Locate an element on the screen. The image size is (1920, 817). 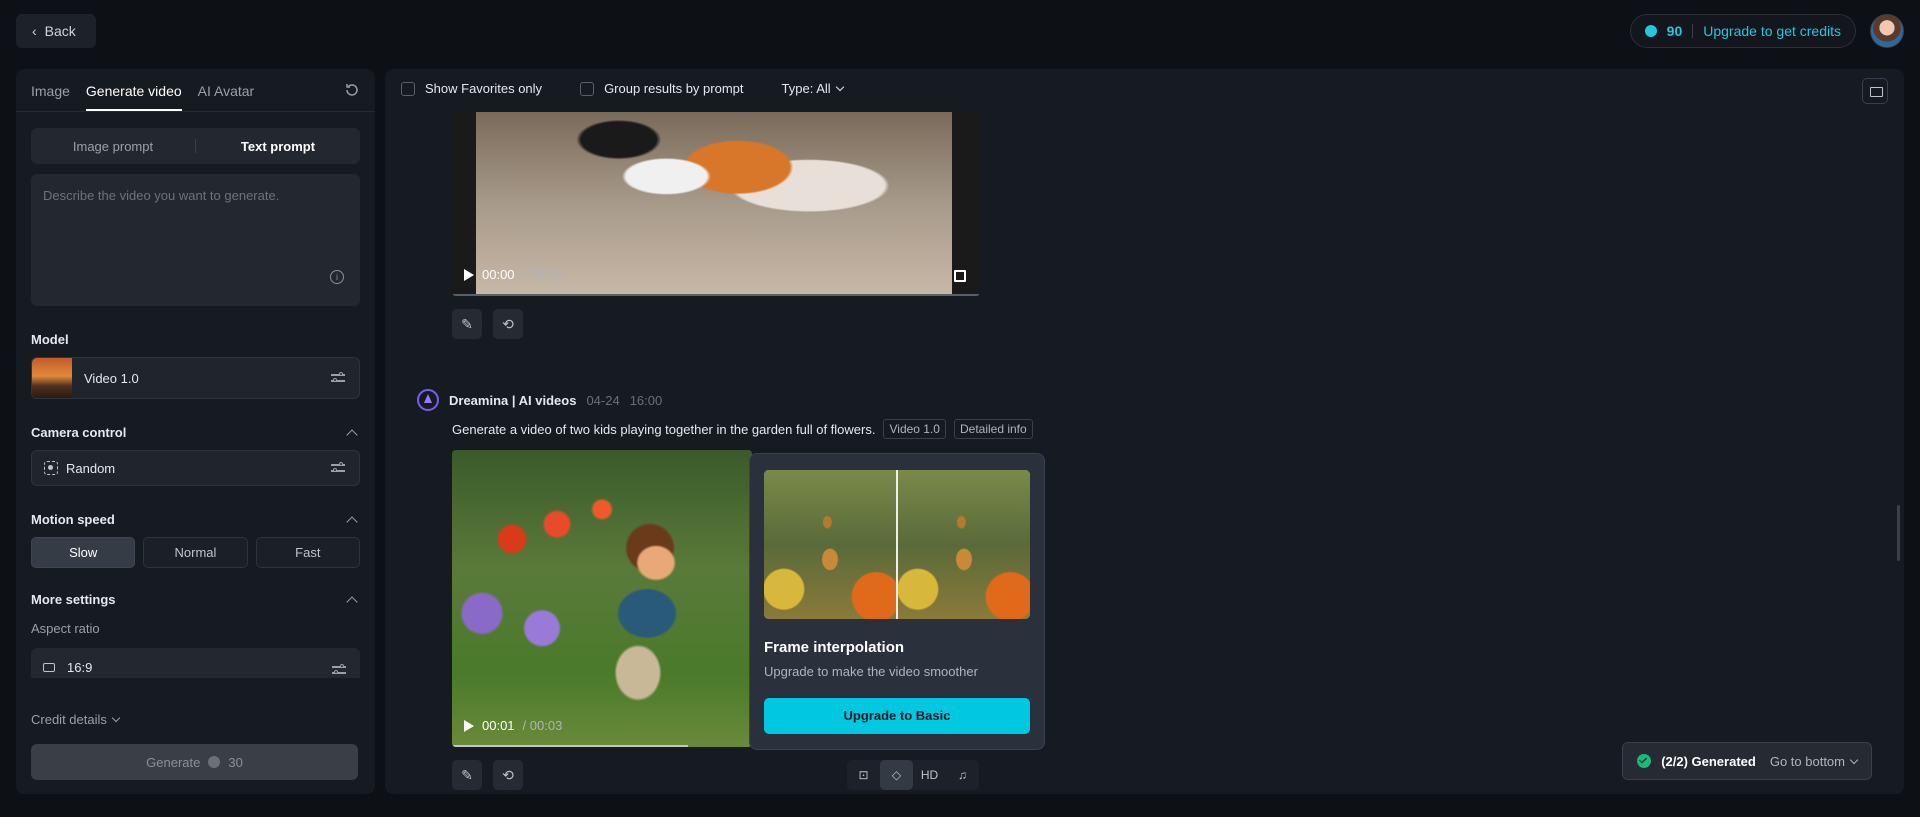
current-time: 00:00 is located at coordinates (498, 274).